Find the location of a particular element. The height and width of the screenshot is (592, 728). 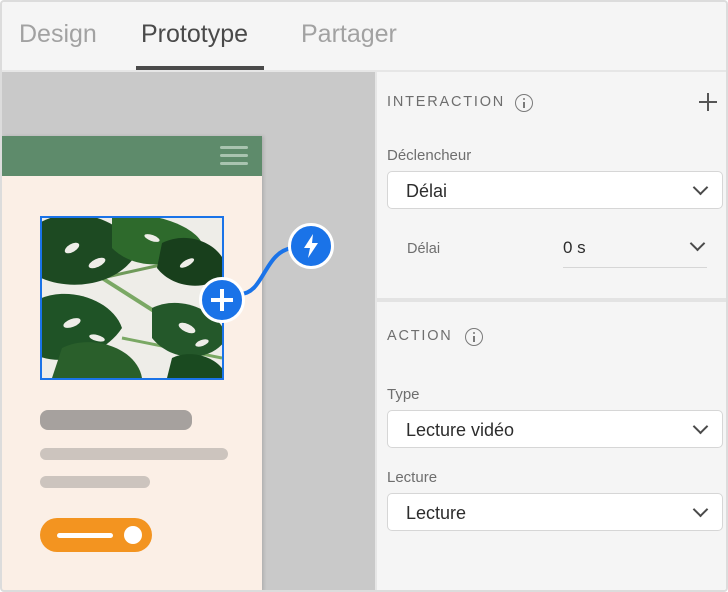

action-type-value: Lecture vidéo is located at coordinates (460, 430).